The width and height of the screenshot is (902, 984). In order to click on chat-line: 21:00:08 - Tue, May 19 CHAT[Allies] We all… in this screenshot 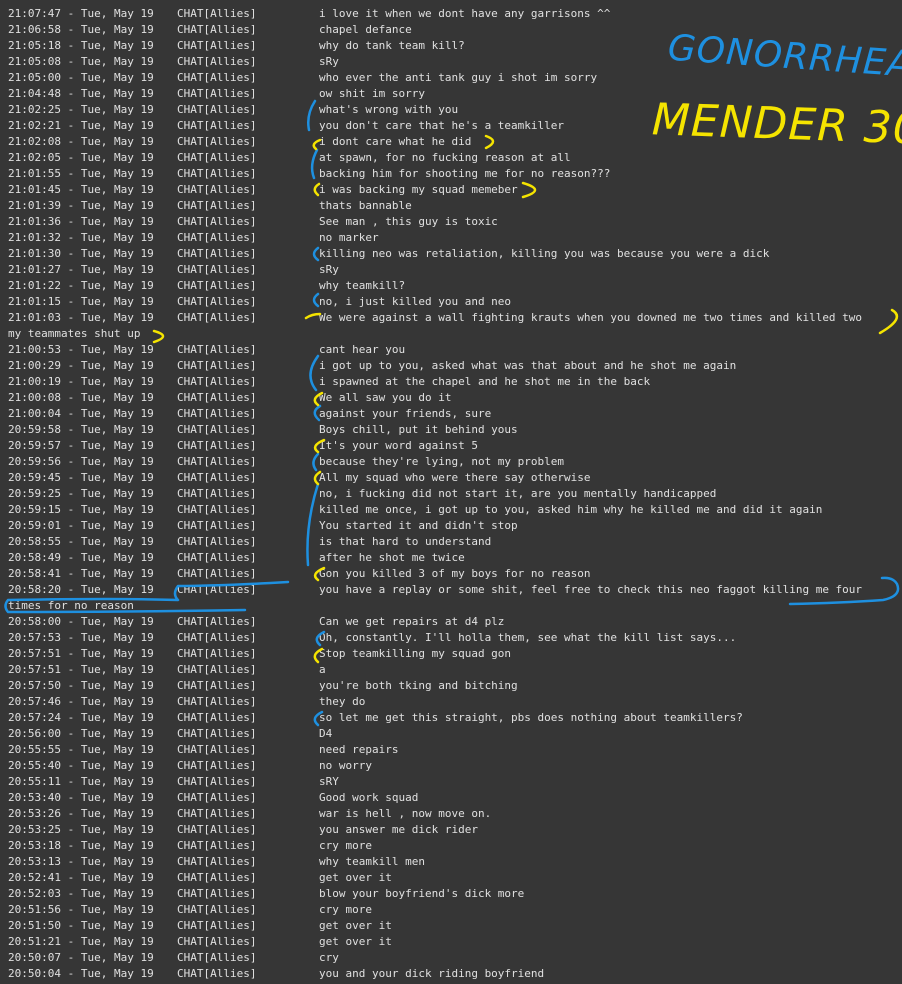, I will do `click(451, 398)`.